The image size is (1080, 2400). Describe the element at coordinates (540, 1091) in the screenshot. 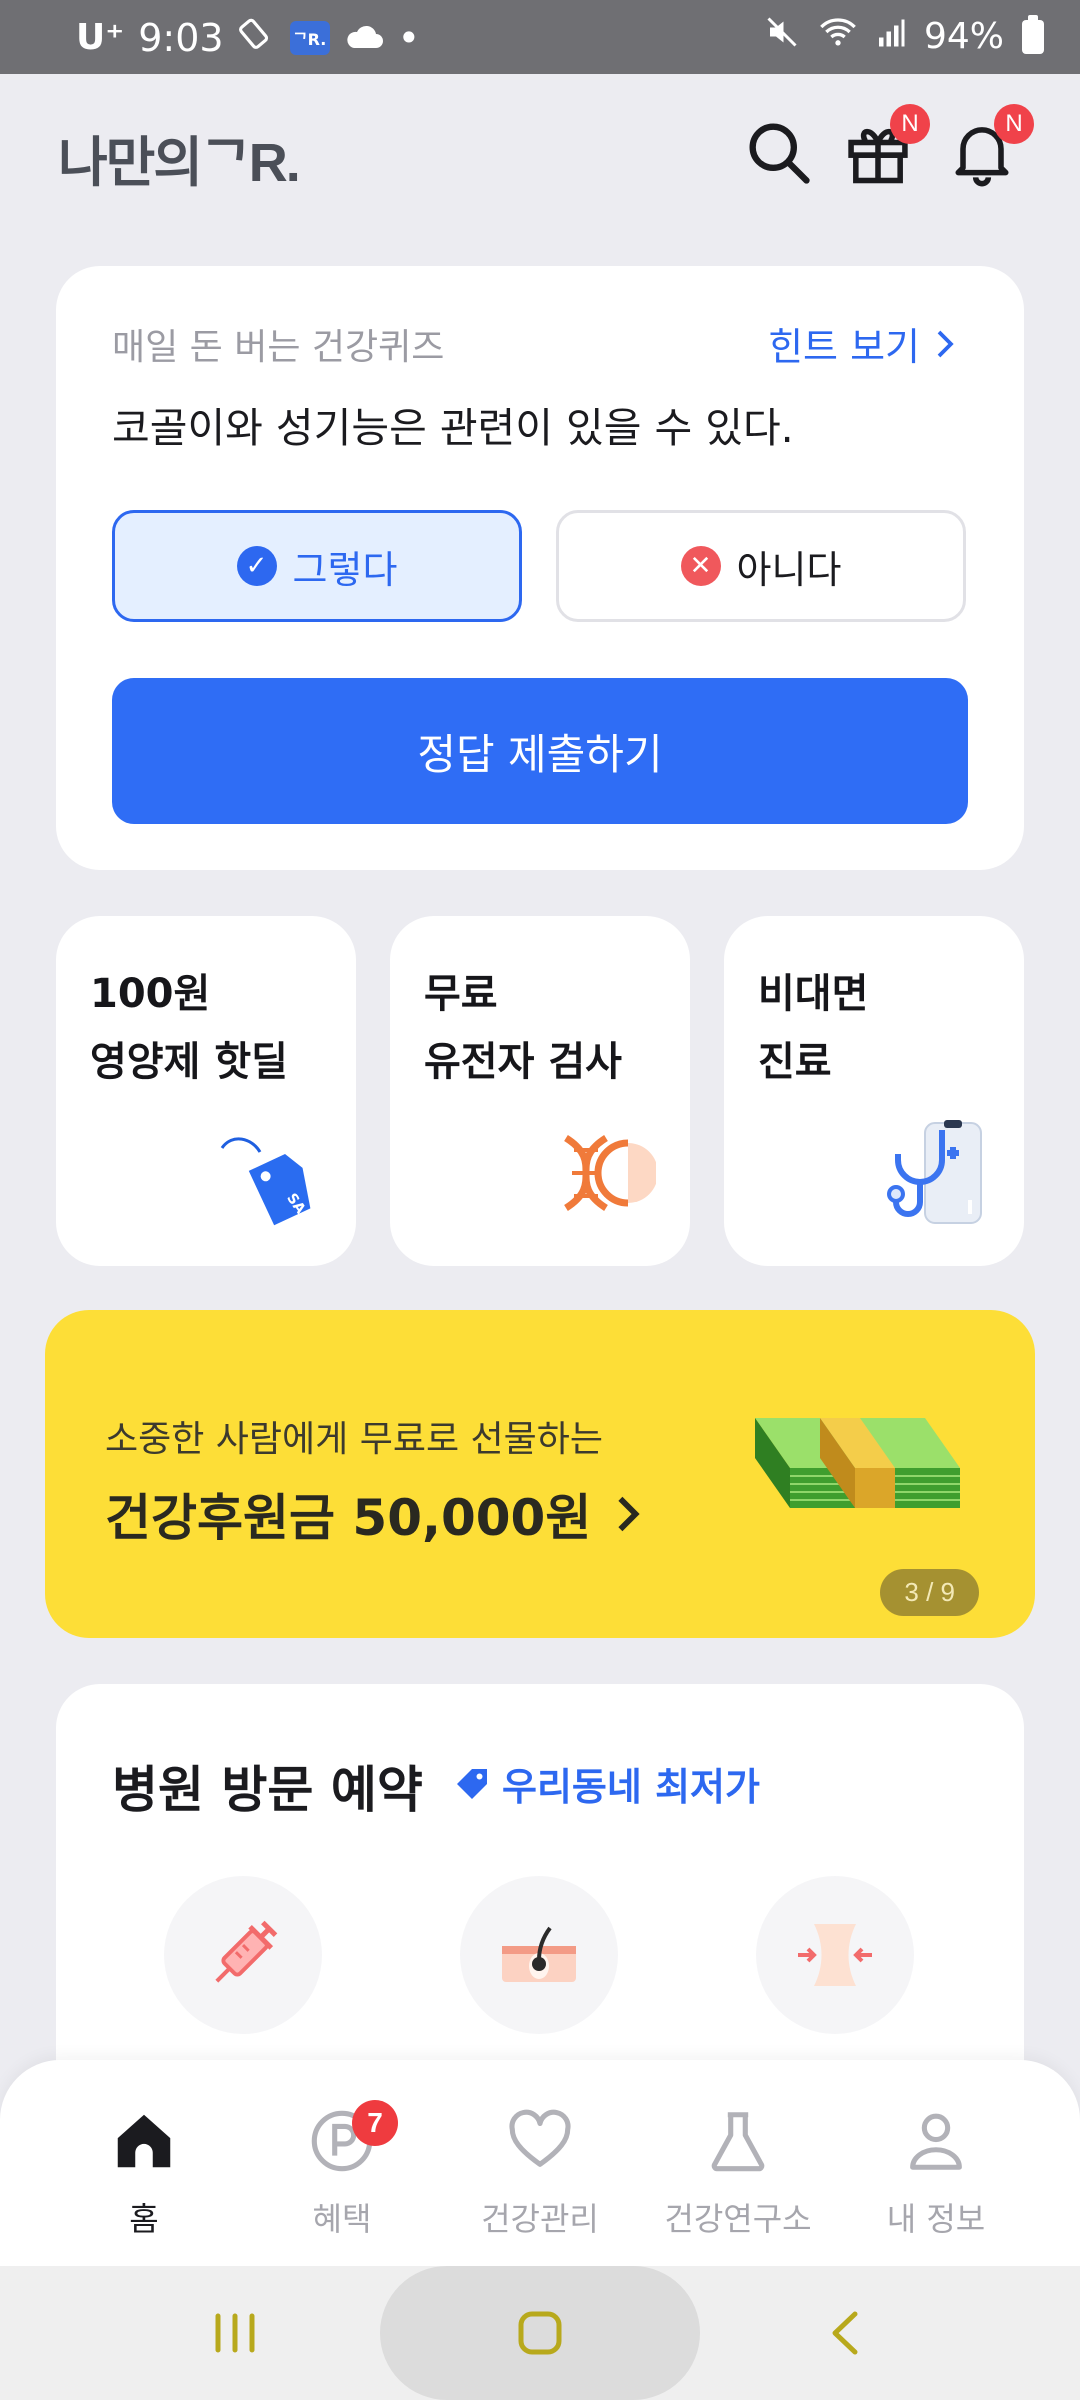

I see `free-gene-test-tile: 무료 유전자 검사` at that location.